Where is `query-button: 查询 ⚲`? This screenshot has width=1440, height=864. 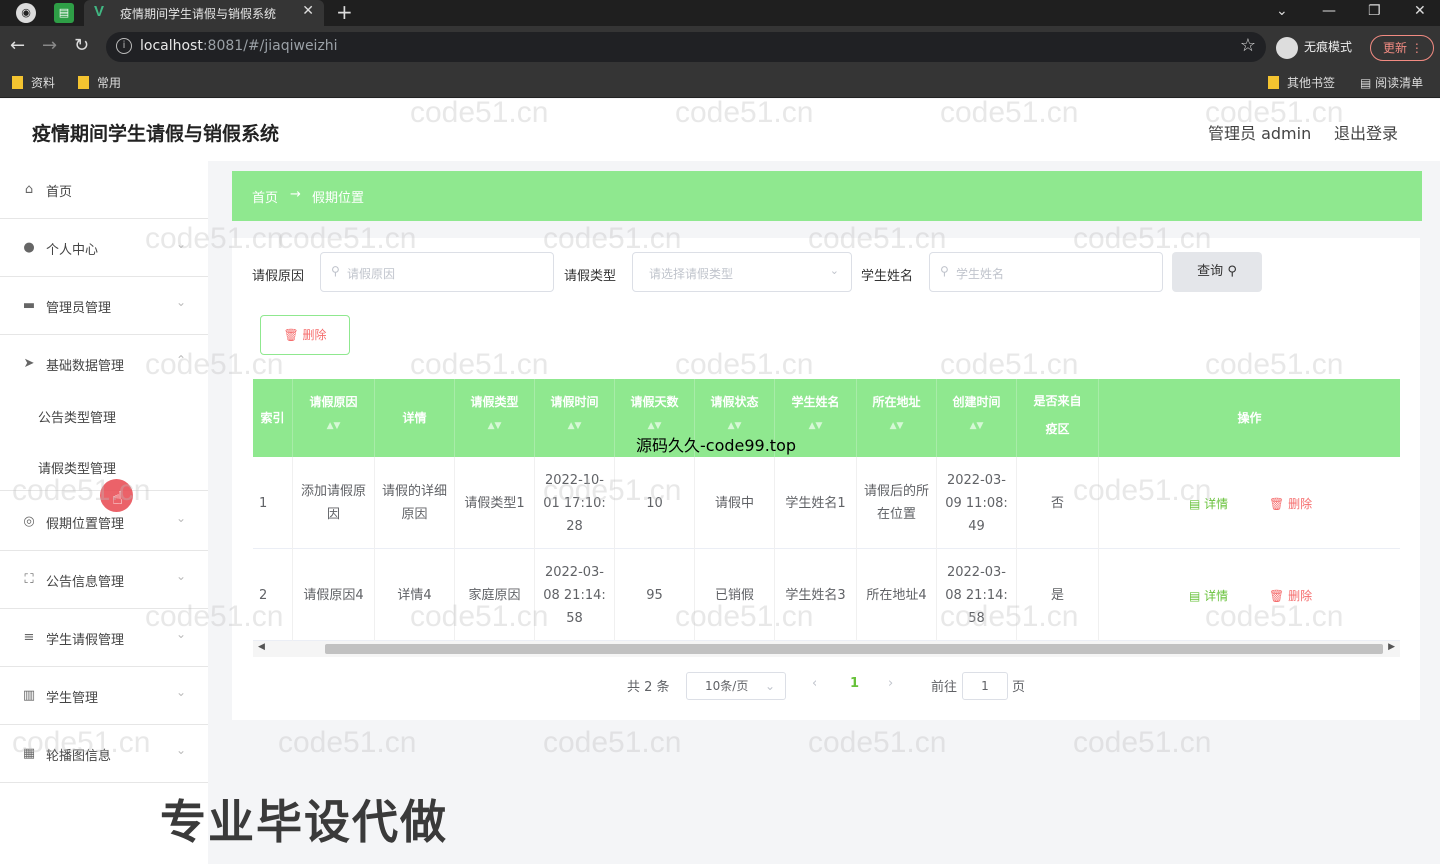 query-button: 查询 ⚲ is located at coordinates (1217, 272).